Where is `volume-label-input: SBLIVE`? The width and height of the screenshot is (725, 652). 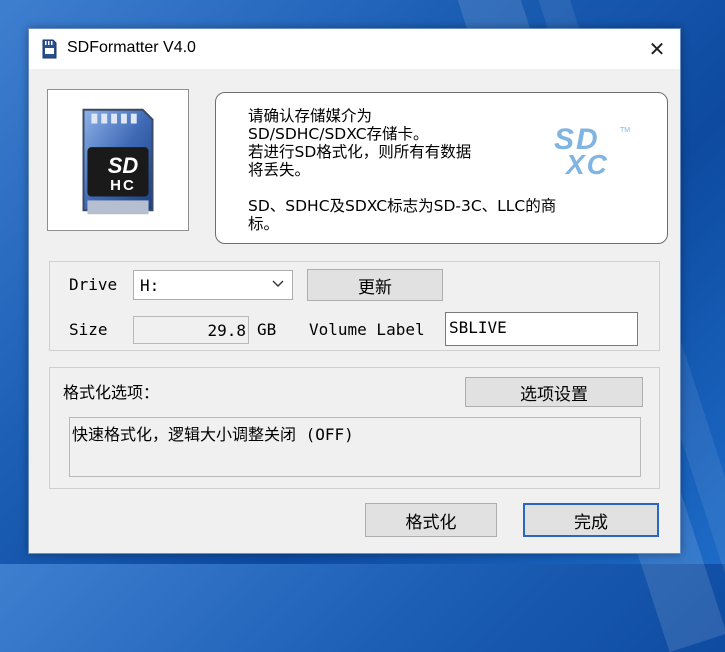
volume-label-input: SBLIVE is located at coordinates (541, 329).